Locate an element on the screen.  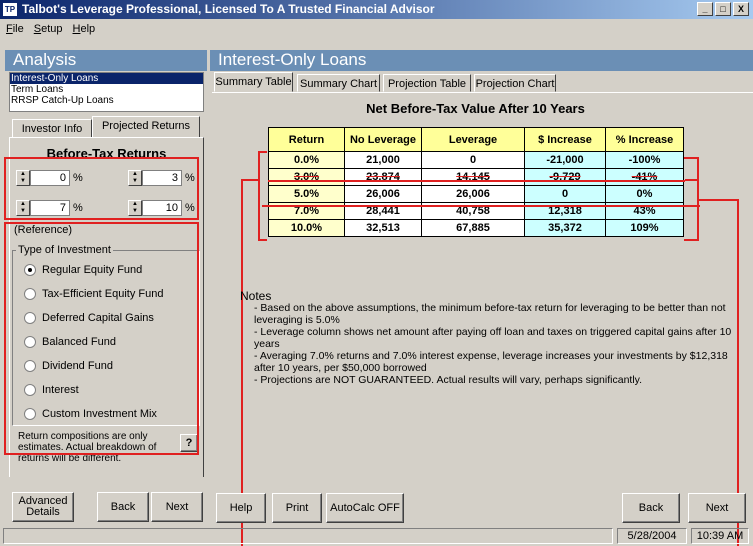
annotation-strike-line is located at coordinates (476, 181).